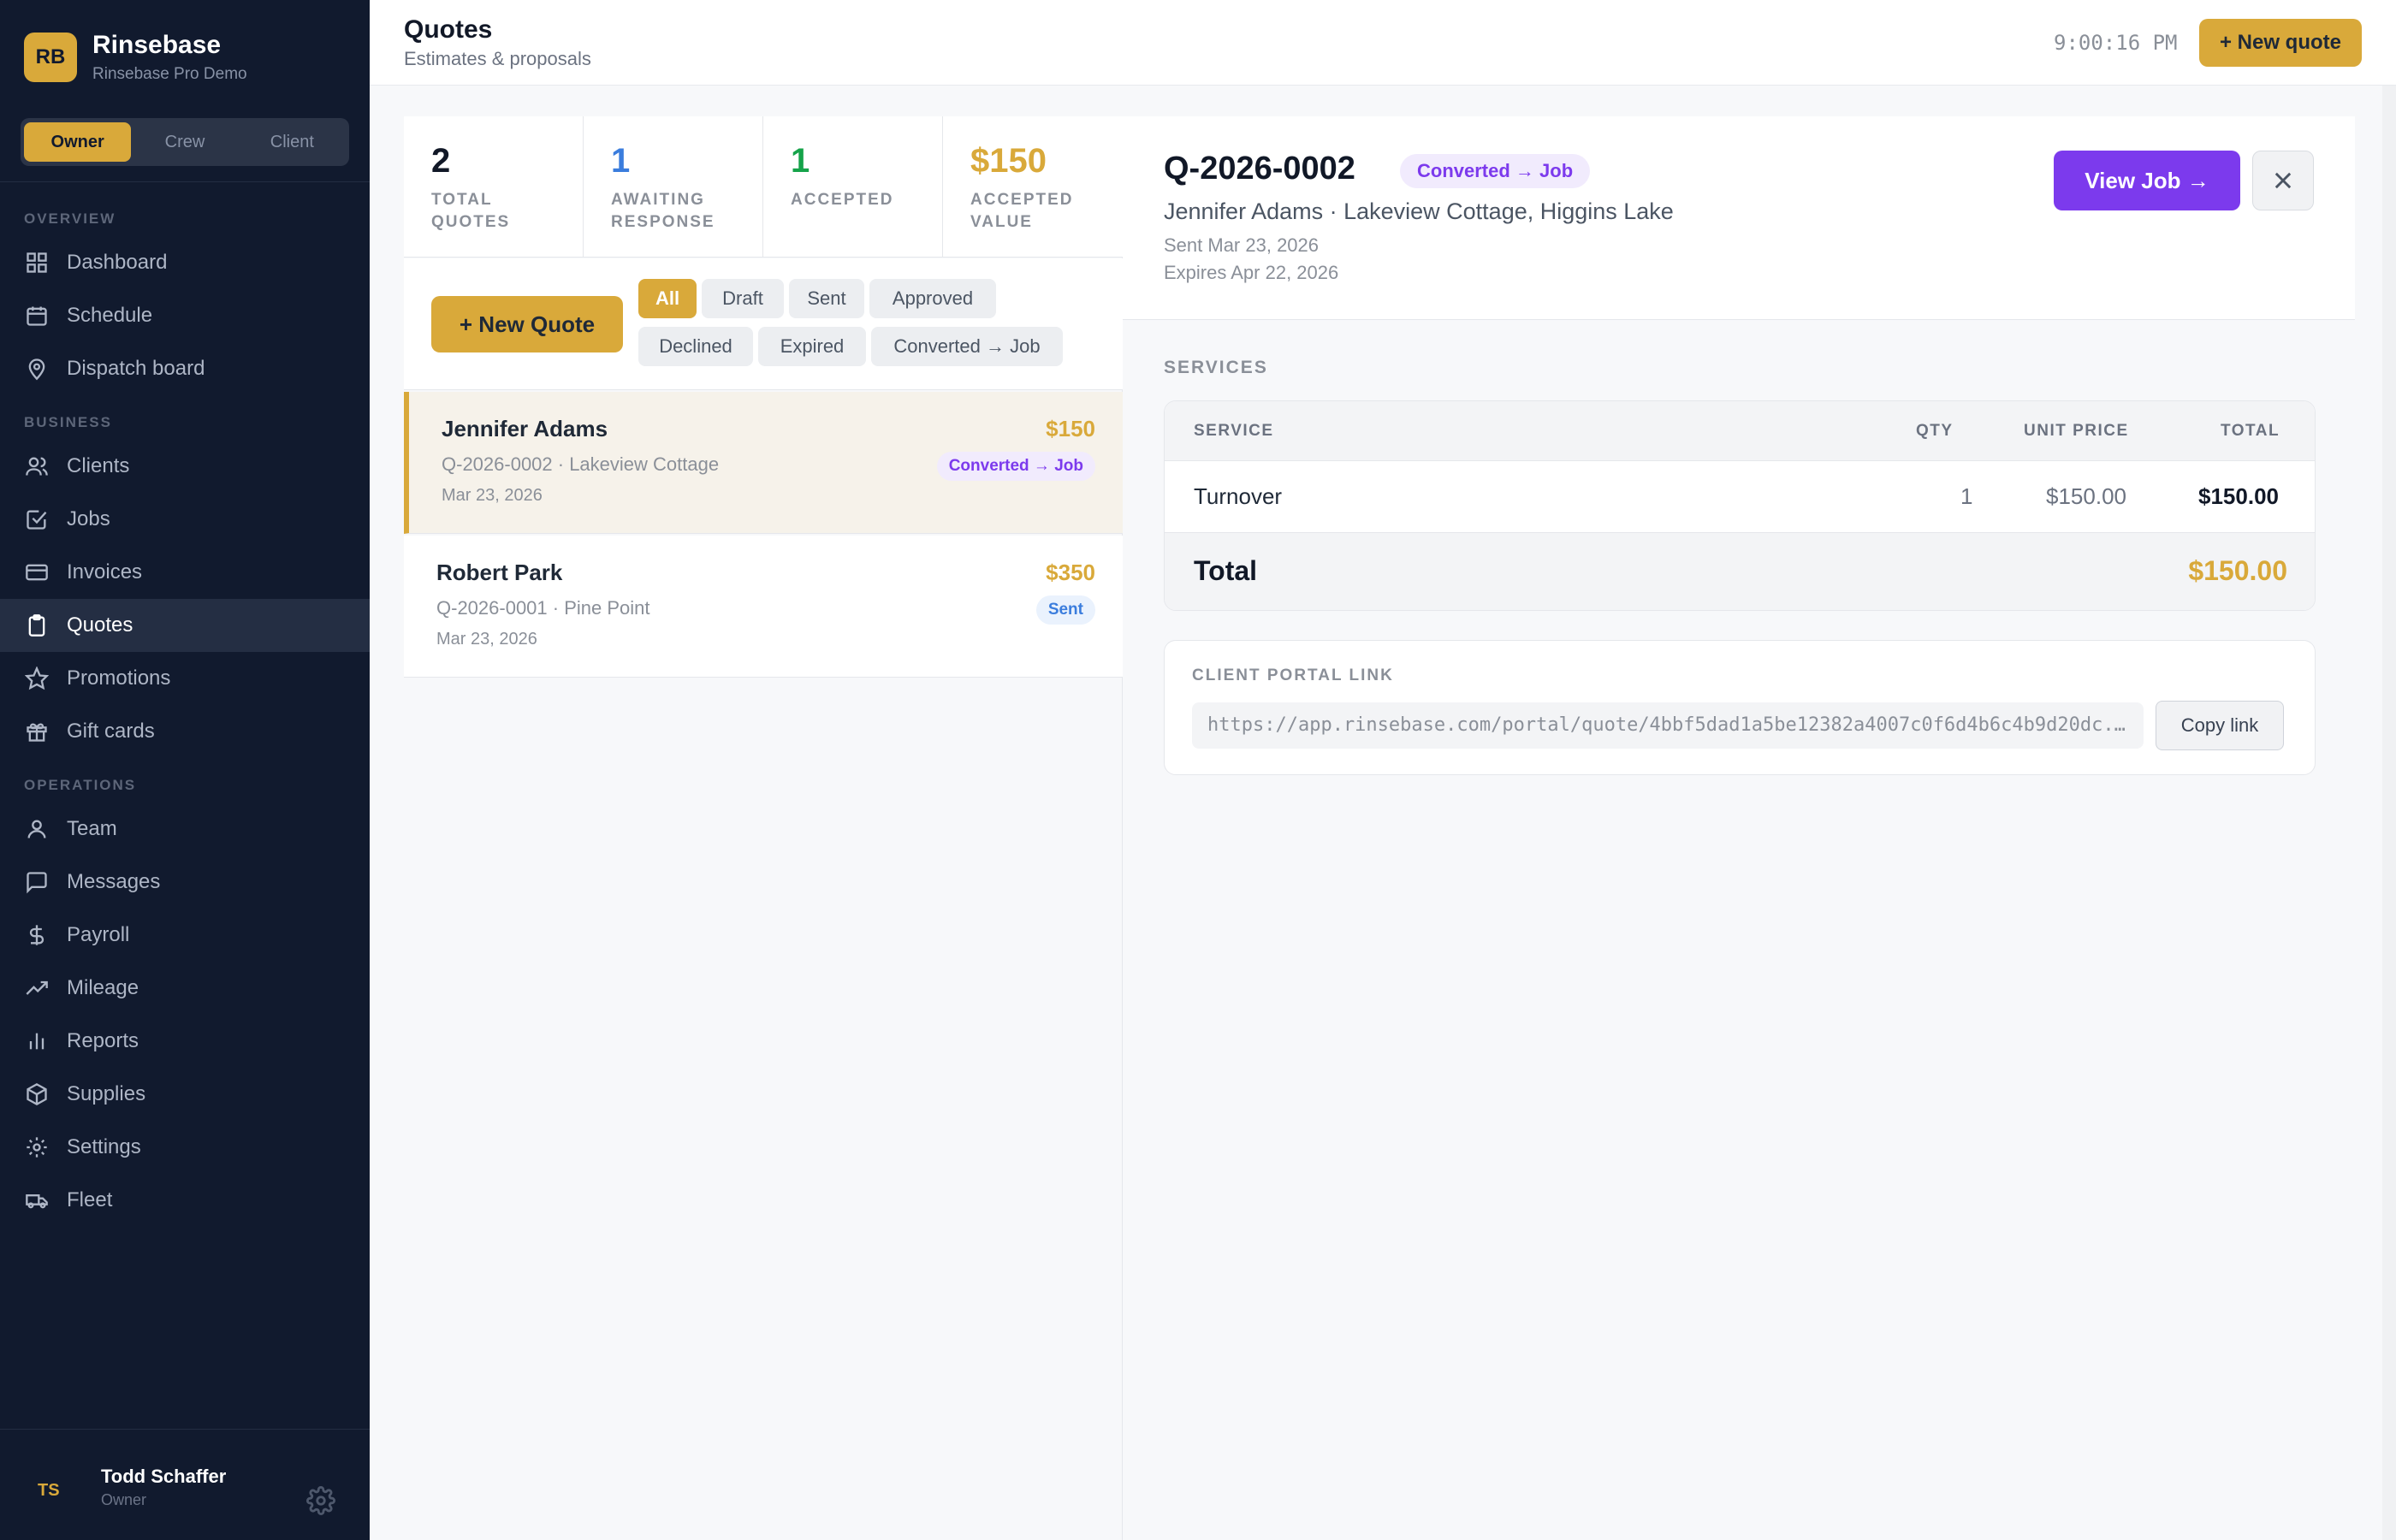  I want to click on services-table-header: SERVICE QTY UNIT PRICE TOTAL, so click(1740, 431).